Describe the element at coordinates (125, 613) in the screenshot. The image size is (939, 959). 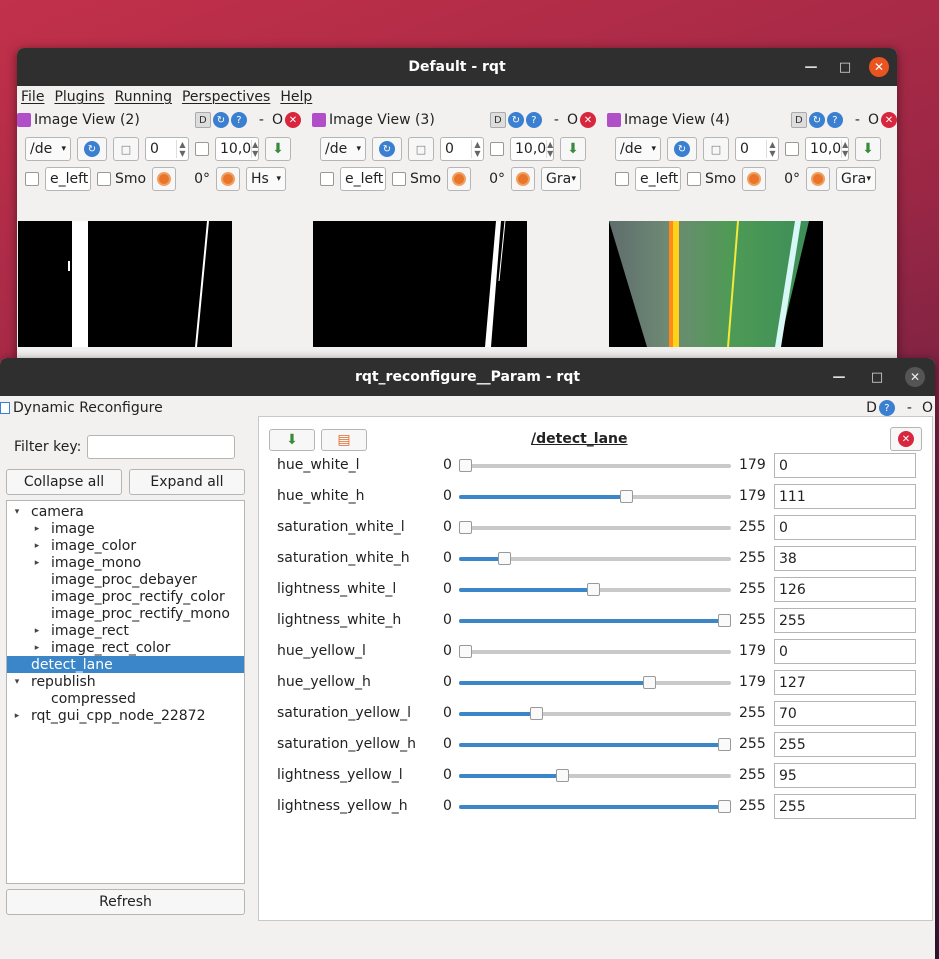
I see `tree-item-image-proc-rectify-mono: image_proc_rectify_mono` at that location.